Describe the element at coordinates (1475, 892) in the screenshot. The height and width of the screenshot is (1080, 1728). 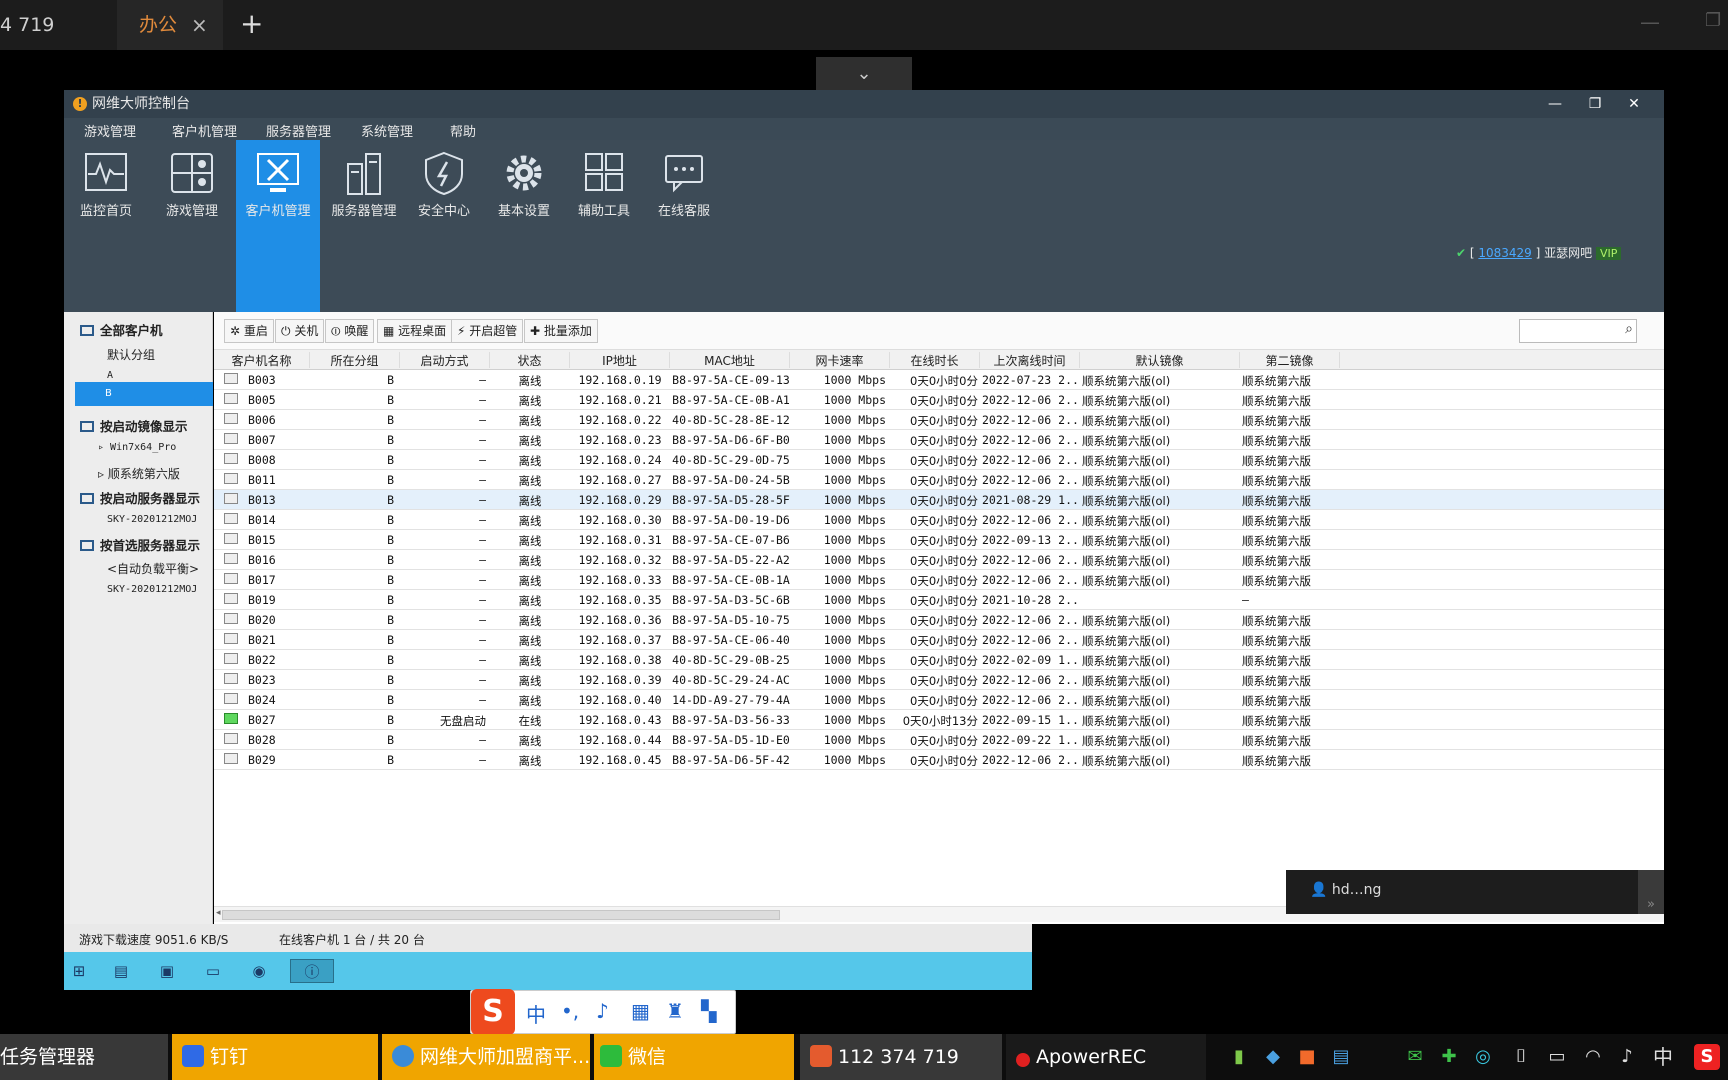
I see `notification-popup: 👤 hd…ng »` at that location.